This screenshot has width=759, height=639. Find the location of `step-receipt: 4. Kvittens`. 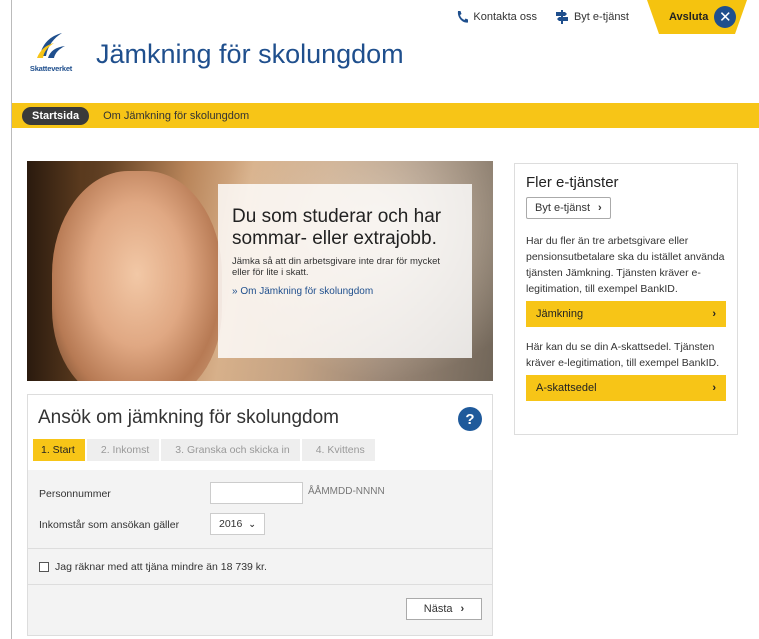

step-receipt: 4. Kvittens is located at coordinates (338, 450).